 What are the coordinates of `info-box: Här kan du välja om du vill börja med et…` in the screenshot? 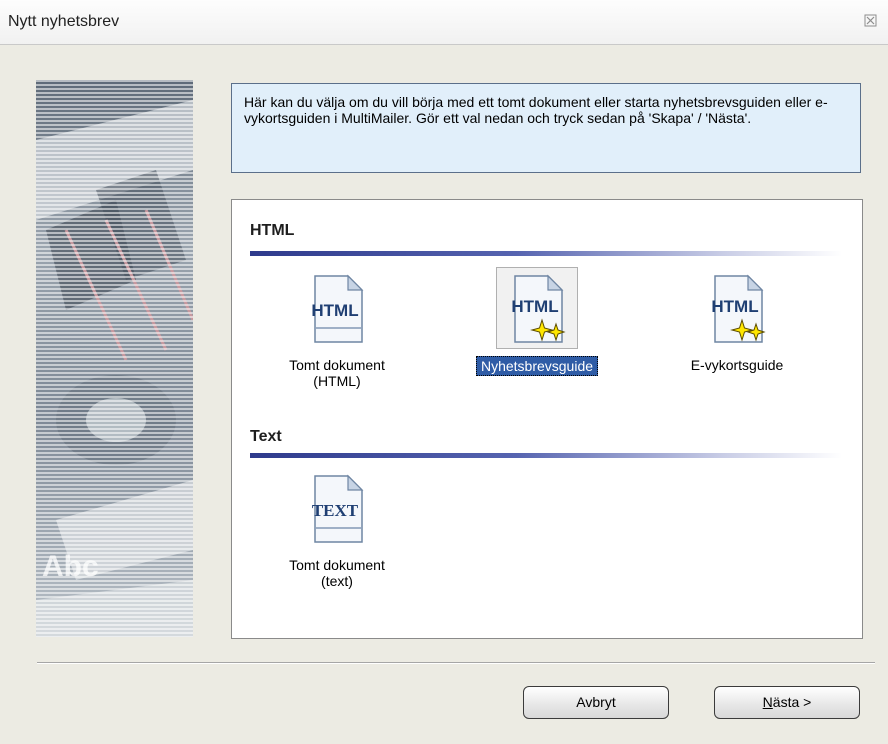 It's located at (546, 128).